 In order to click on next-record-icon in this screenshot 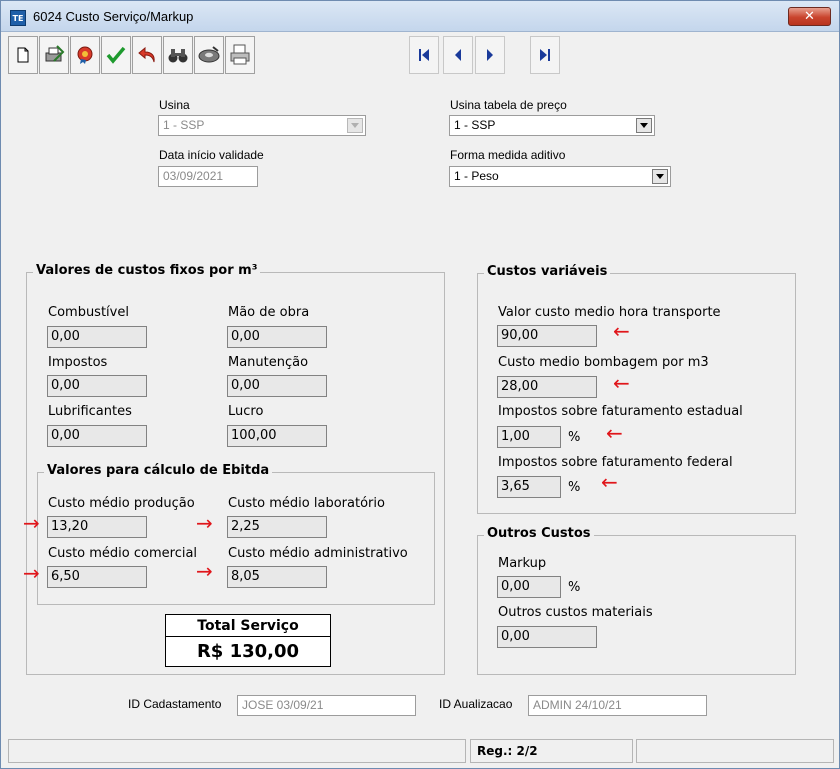, I will do `click(490, 55)`.